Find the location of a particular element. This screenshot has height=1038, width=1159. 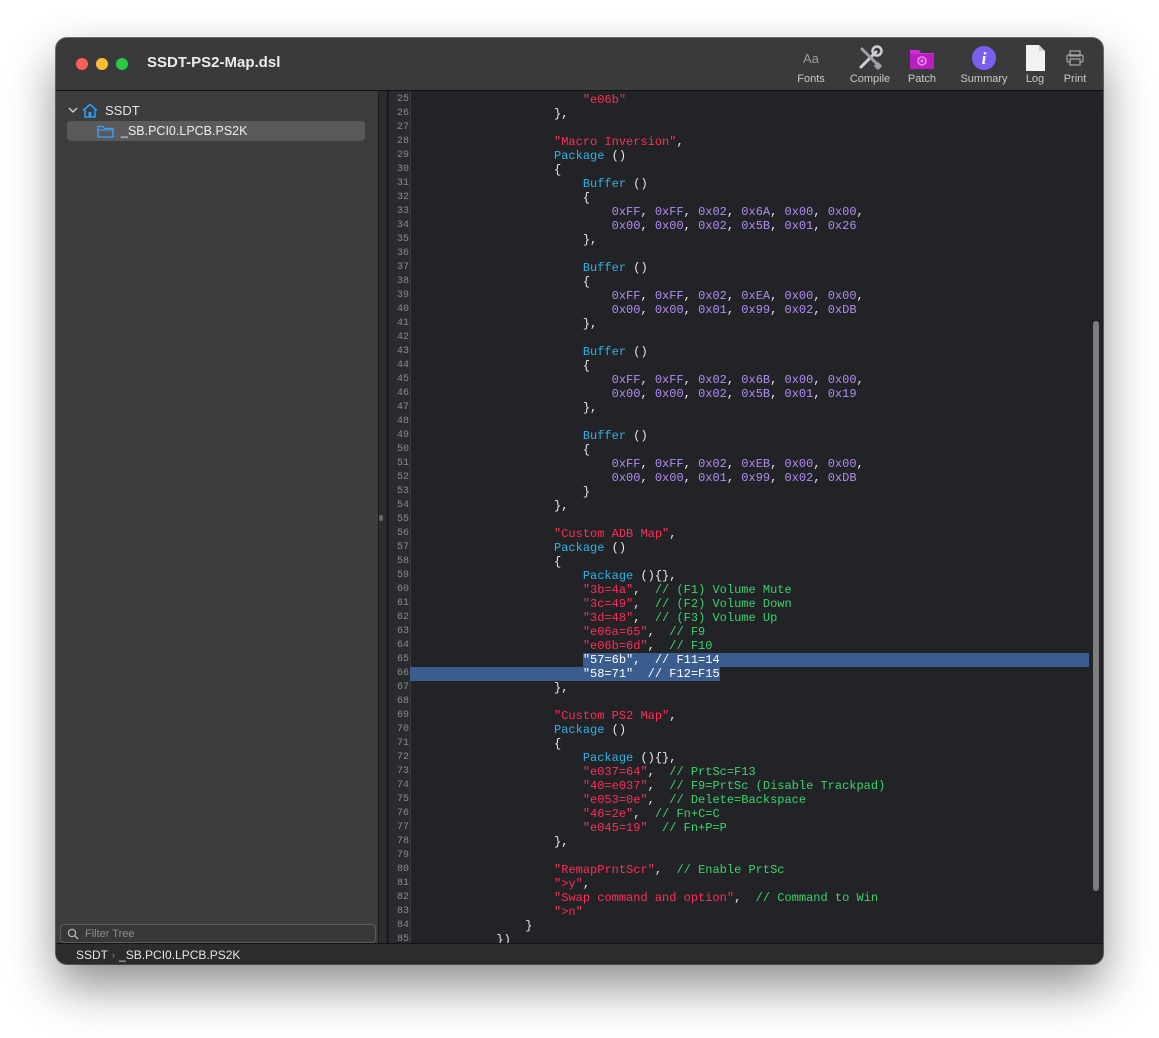

line-text: "Custom PS2 Map", is located at coordinates (543, 716).